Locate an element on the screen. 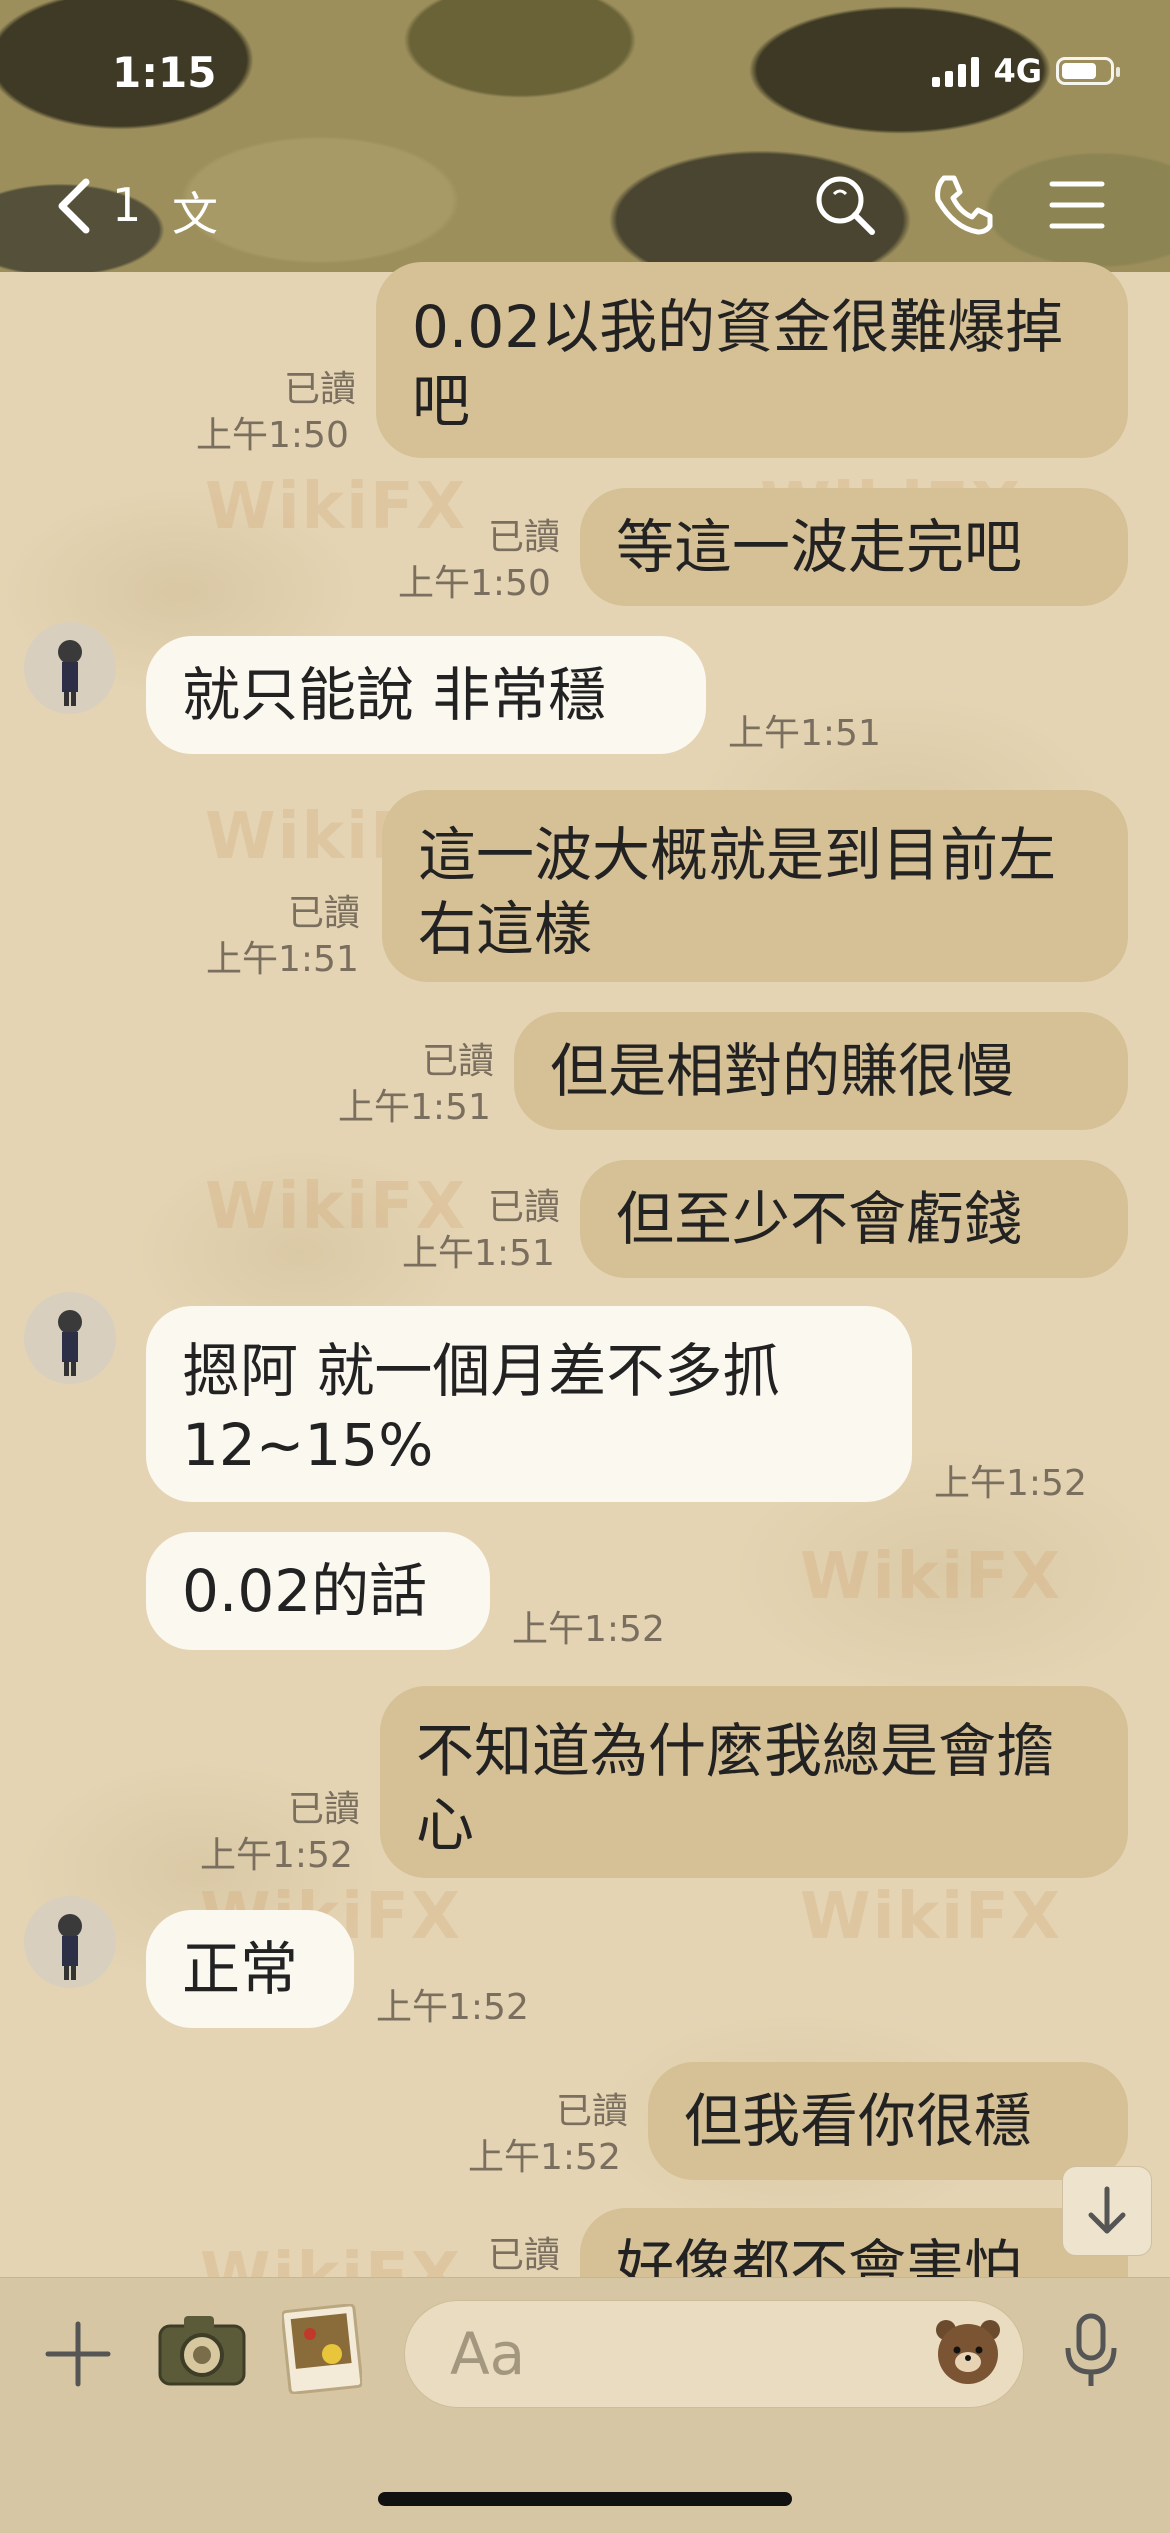 This screenshot has width=1170, height=2533. phone-icon is located at coordinates (963, 205).